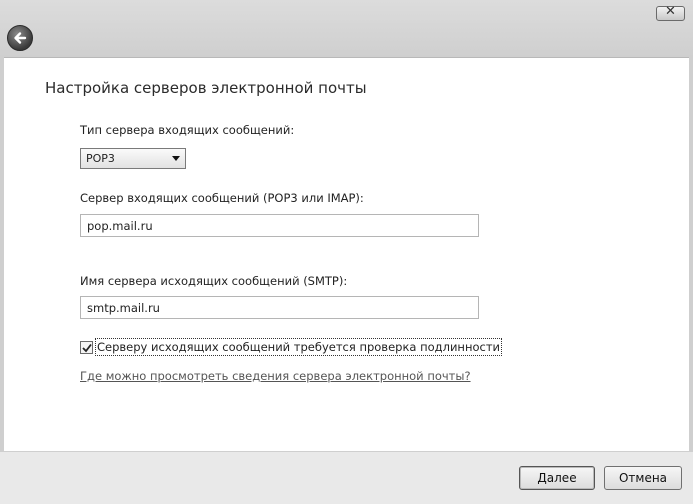 Image resolution: width=693 pixels, height=504 pixels. I want to click on incoming-type-value: POP3, so click(100, 158).